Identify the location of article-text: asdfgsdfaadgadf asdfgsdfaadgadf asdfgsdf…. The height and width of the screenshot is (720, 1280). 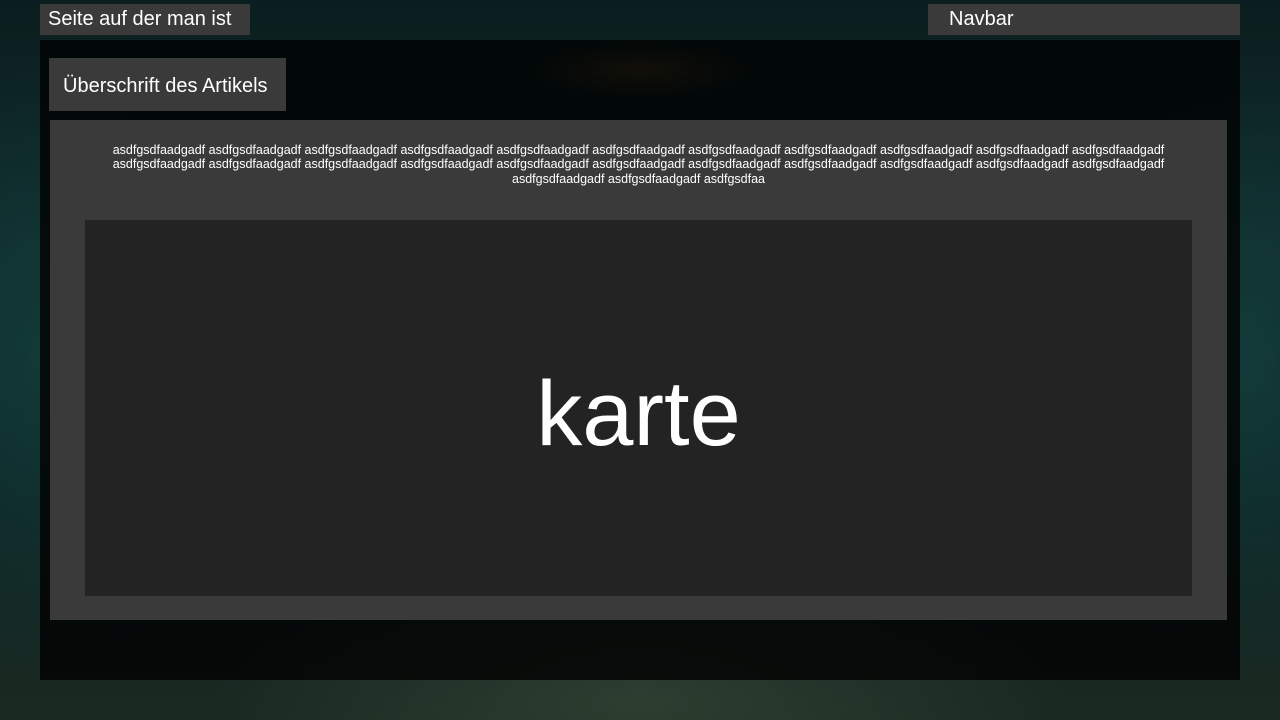
(638, 164).